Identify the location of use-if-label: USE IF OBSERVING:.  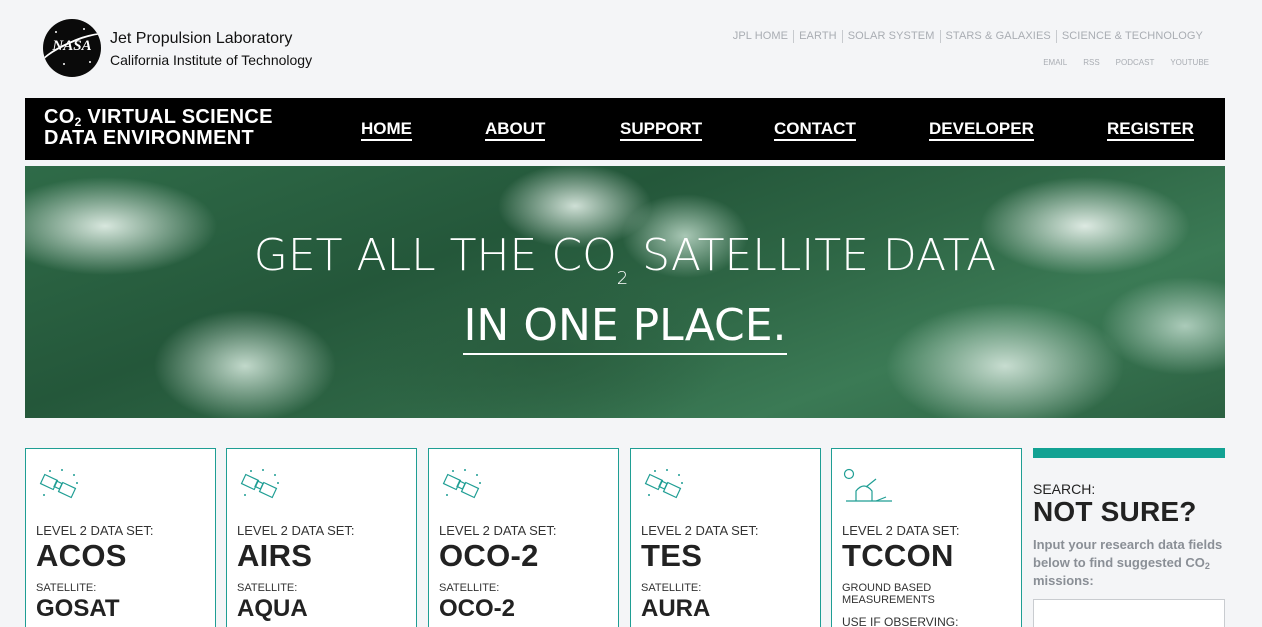
(900, 621).